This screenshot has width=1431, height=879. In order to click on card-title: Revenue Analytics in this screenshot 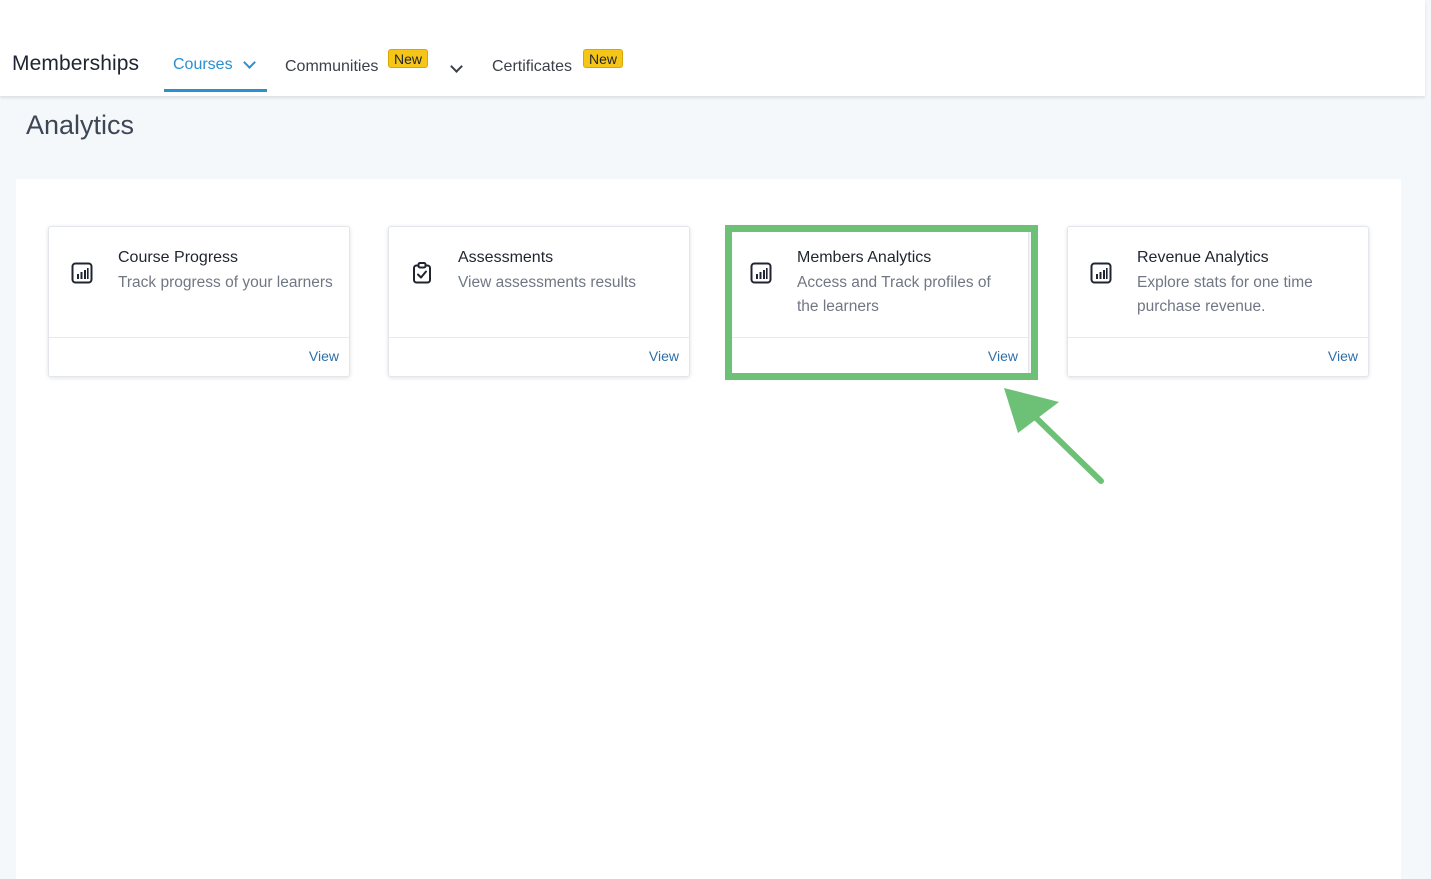, I will do `click(1203, 257)`.